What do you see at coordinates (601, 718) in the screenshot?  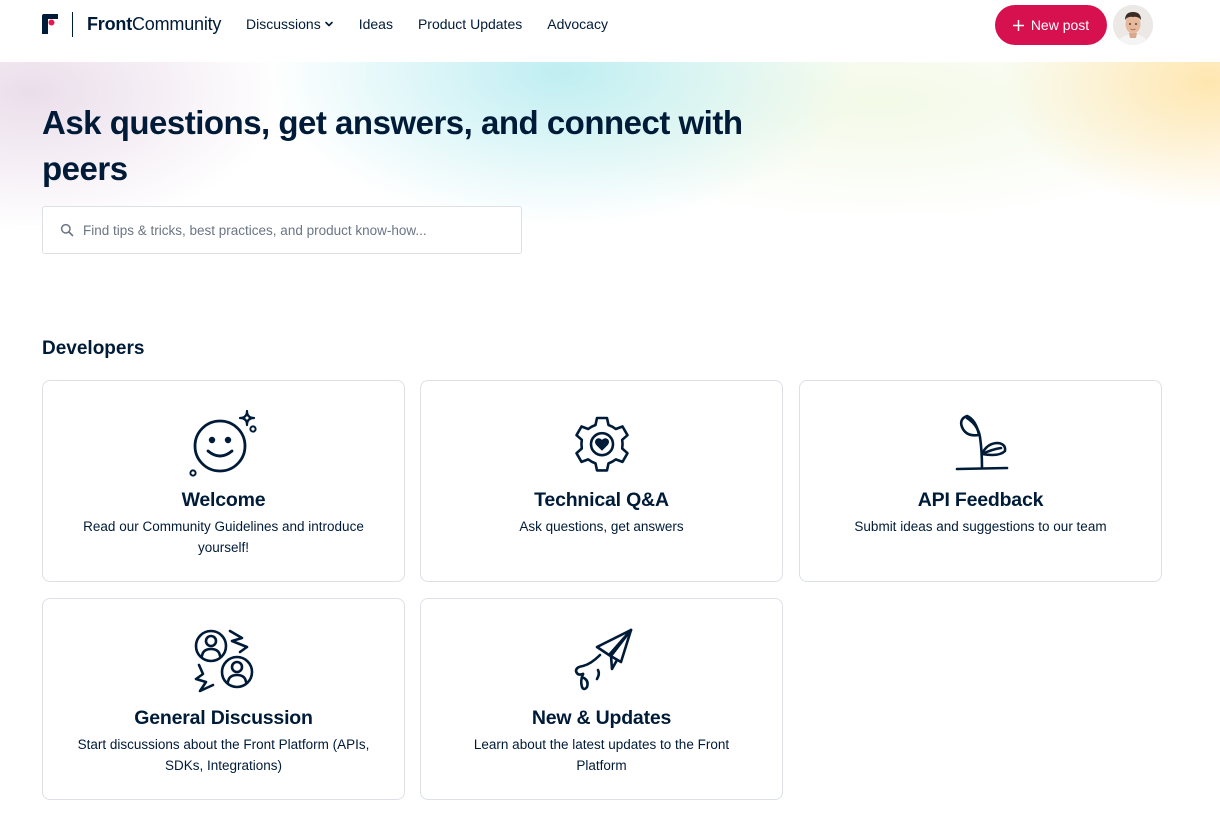 I see `card-title: New & Updates` at bounding box center [601, 718].